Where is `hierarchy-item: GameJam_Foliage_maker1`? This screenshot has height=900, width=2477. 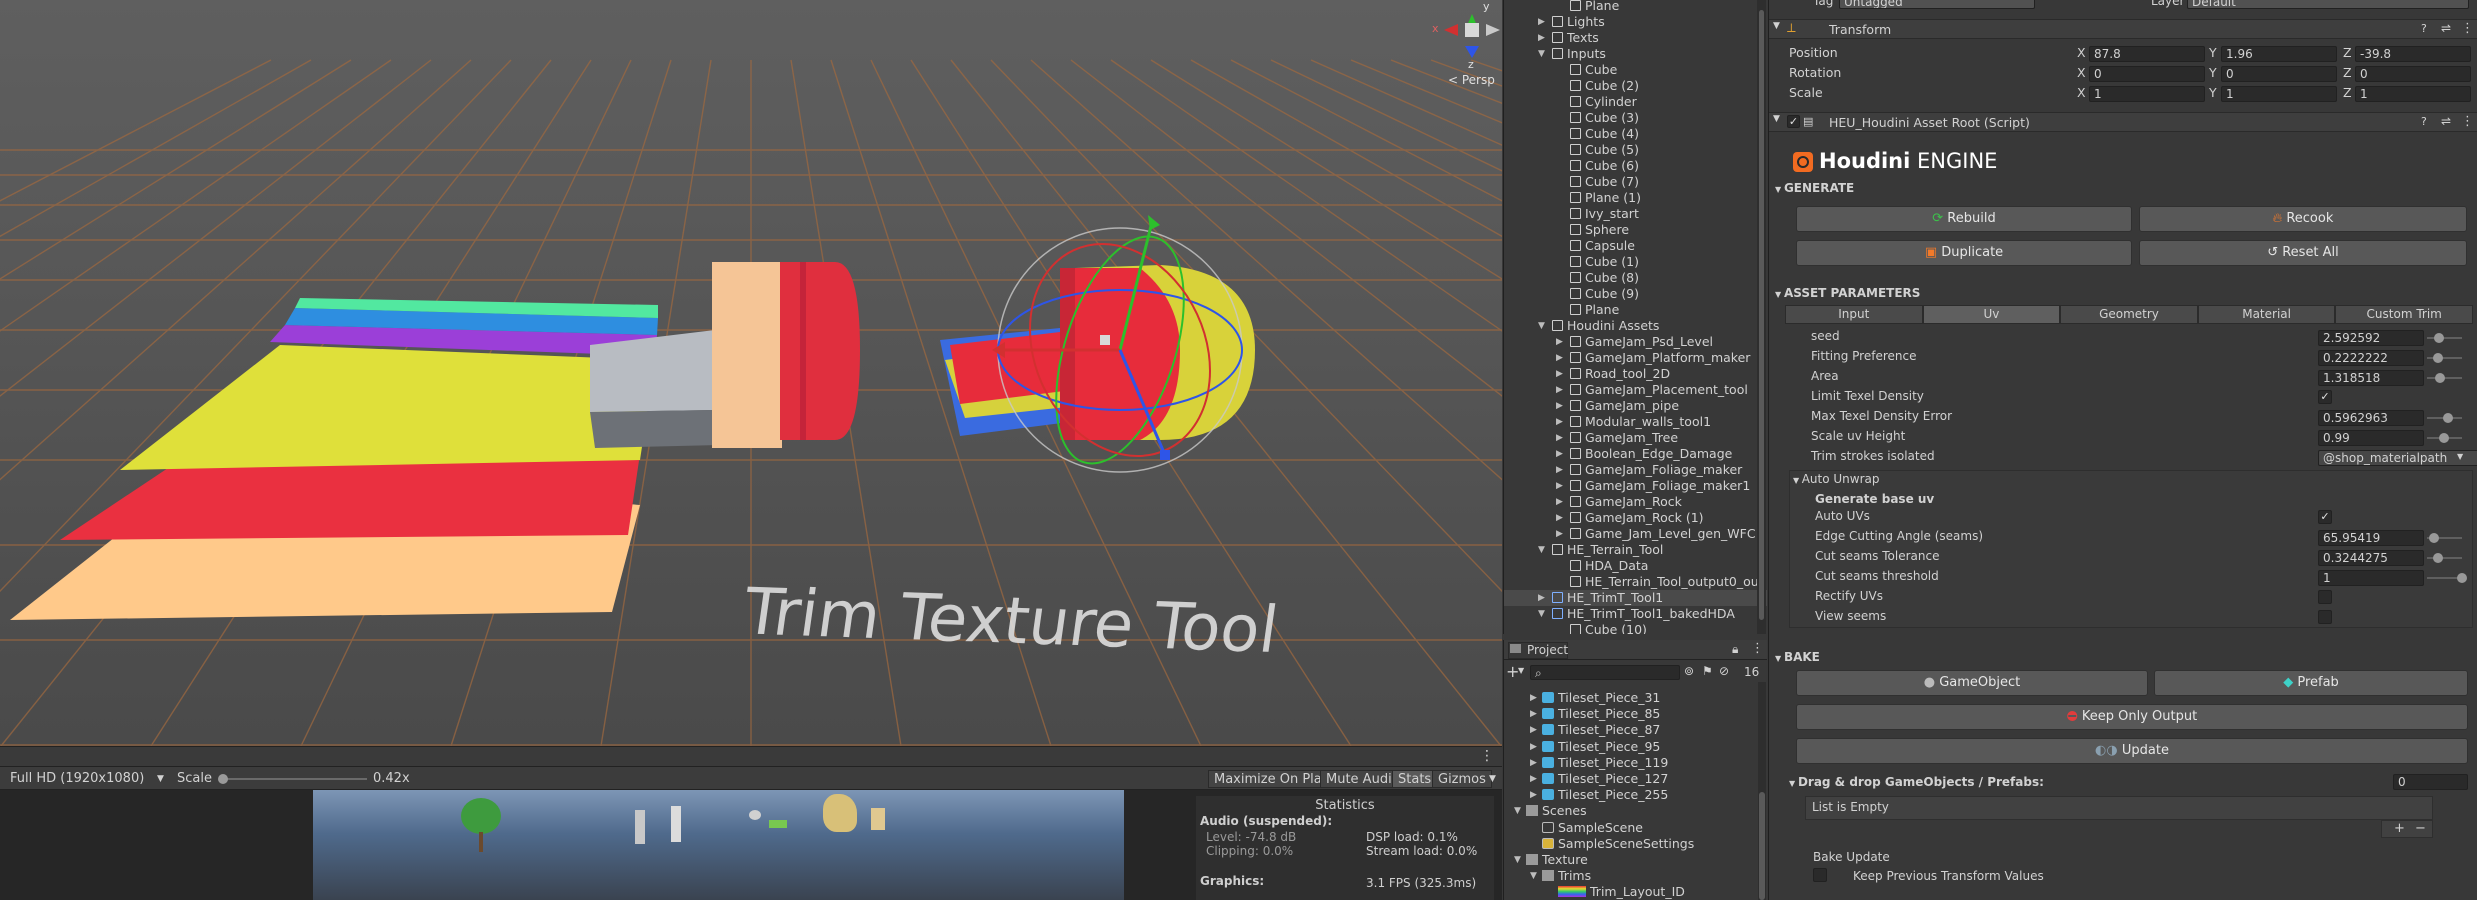 hierarchy-item: GameJam_Foliage_maker1 is located at coordinates (1660, 486).